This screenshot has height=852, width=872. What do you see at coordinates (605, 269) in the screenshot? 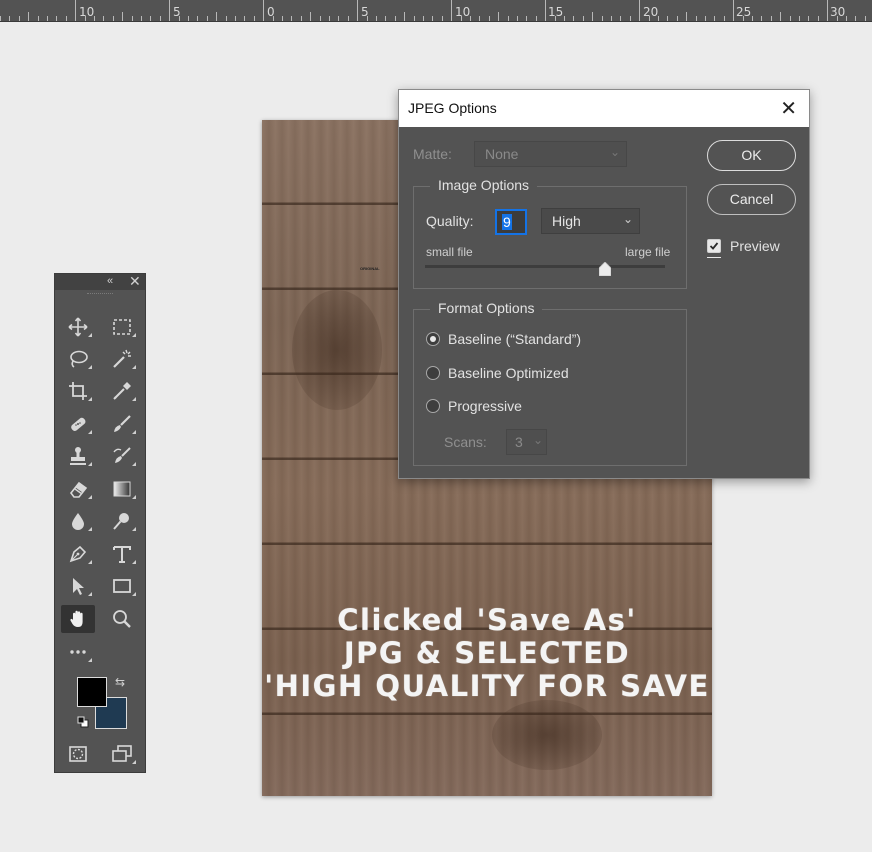
I see `quality-slider-thumb` at bounding box center [605, 269].